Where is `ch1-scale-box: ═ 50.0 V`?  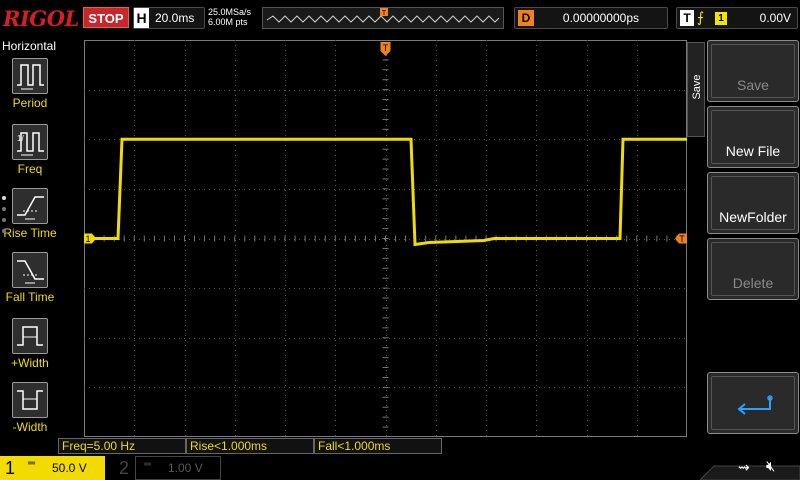 ch1-scale-box: ═ 50.0 V is located at coordinates (62, 468).